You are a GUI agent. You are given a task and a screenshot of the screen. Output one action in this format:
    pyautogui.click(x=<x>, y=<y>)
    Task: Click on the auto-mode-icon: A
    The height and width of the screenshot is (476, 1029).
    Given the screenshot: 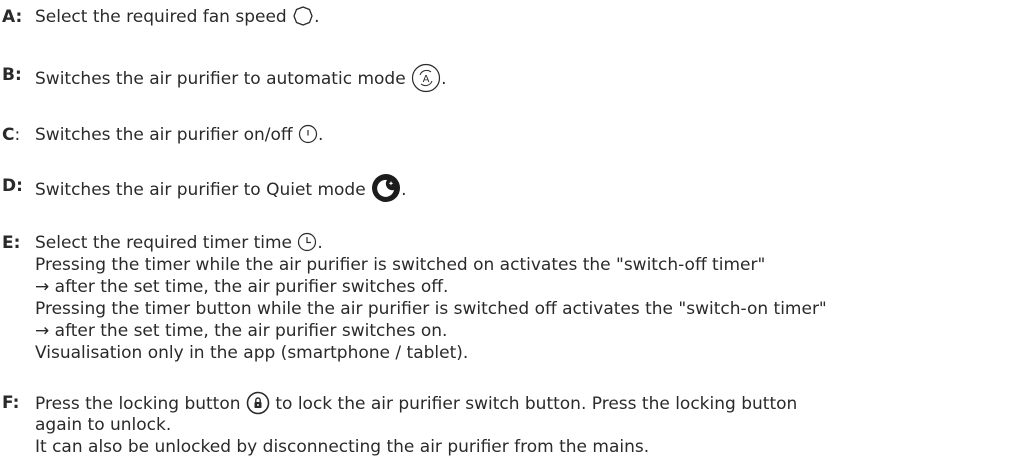 What is the action you would take?
    pyautogui.click(x=426, y=78)
    